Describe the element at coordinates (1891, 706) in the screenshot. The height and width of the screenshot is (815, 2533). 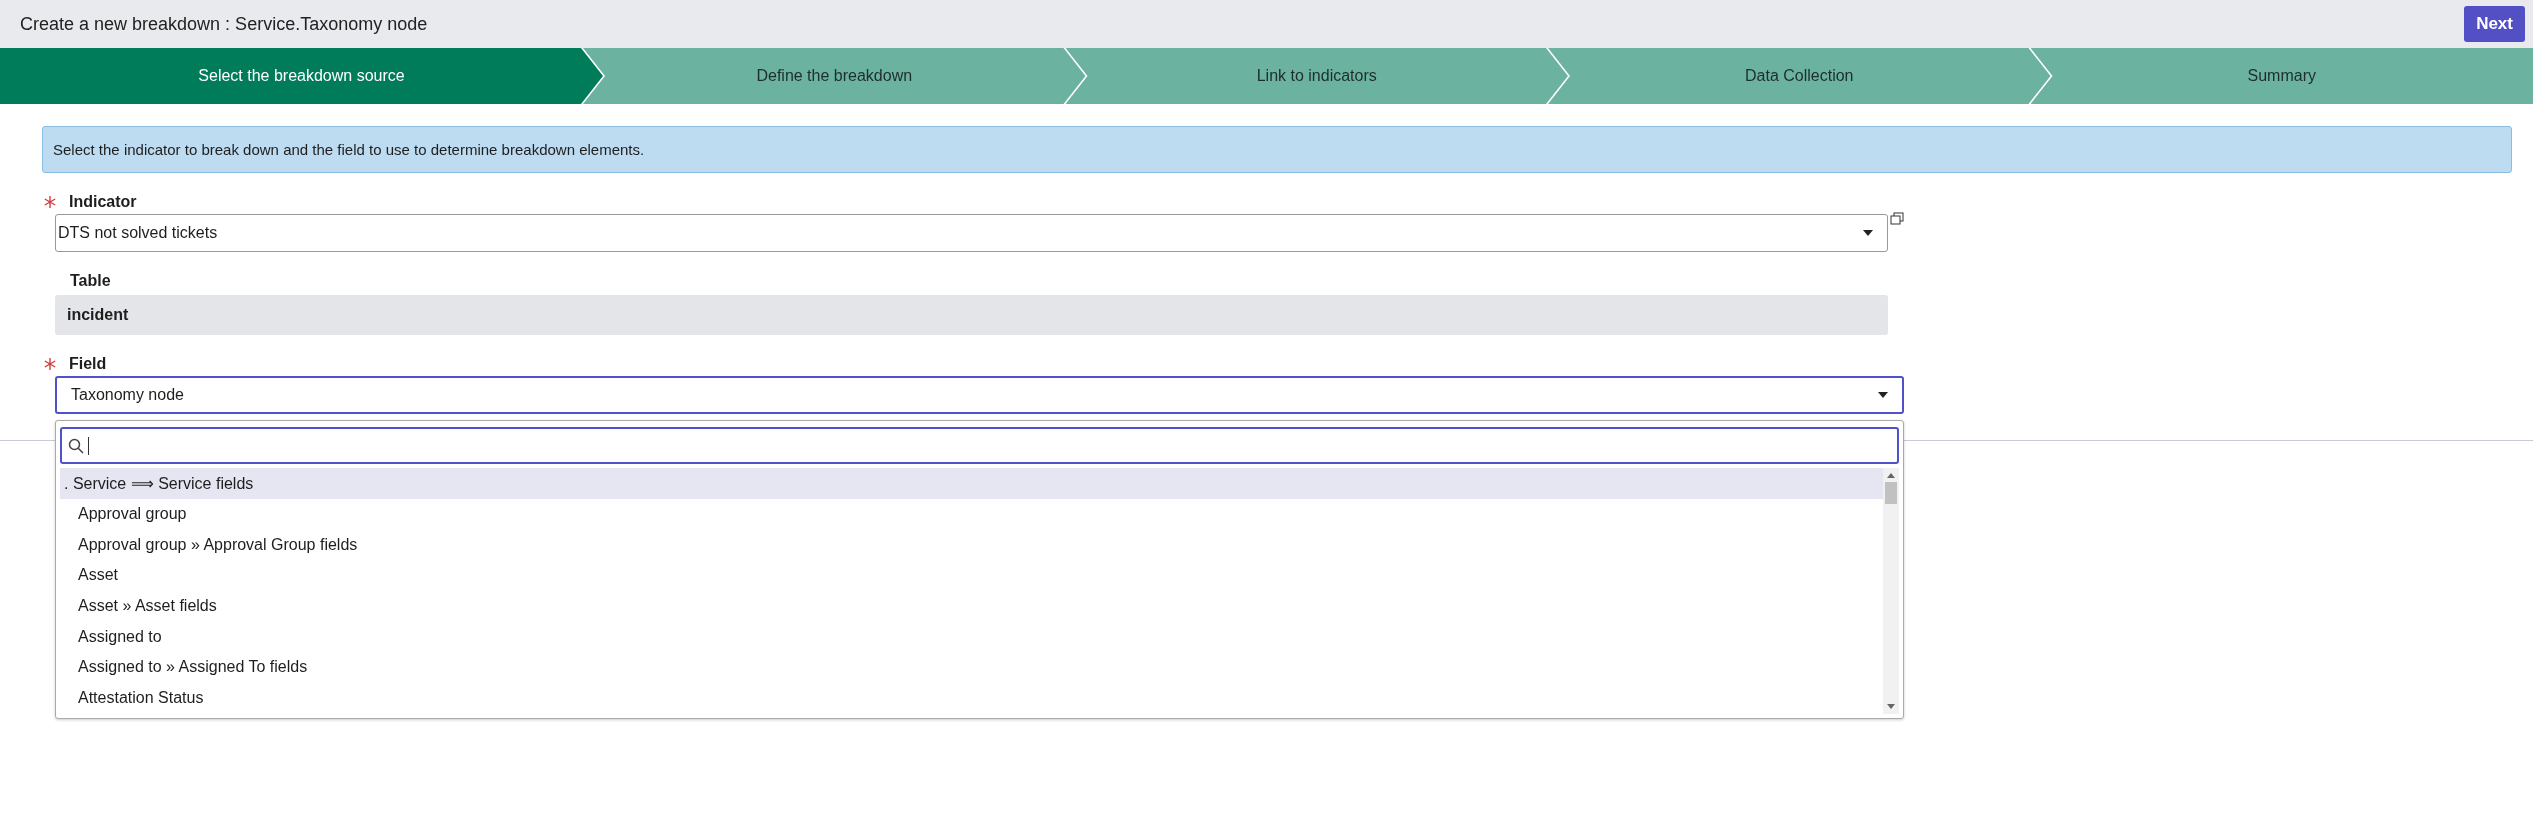
I see `scroll-down-icon` at that location.